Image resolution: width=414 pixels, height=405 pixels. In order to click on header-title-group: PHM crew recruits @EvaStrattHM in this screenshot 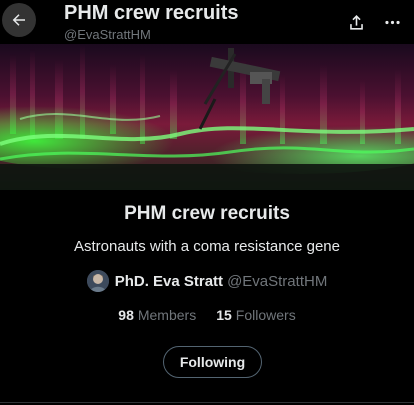, I will do `click(151, 22)`.